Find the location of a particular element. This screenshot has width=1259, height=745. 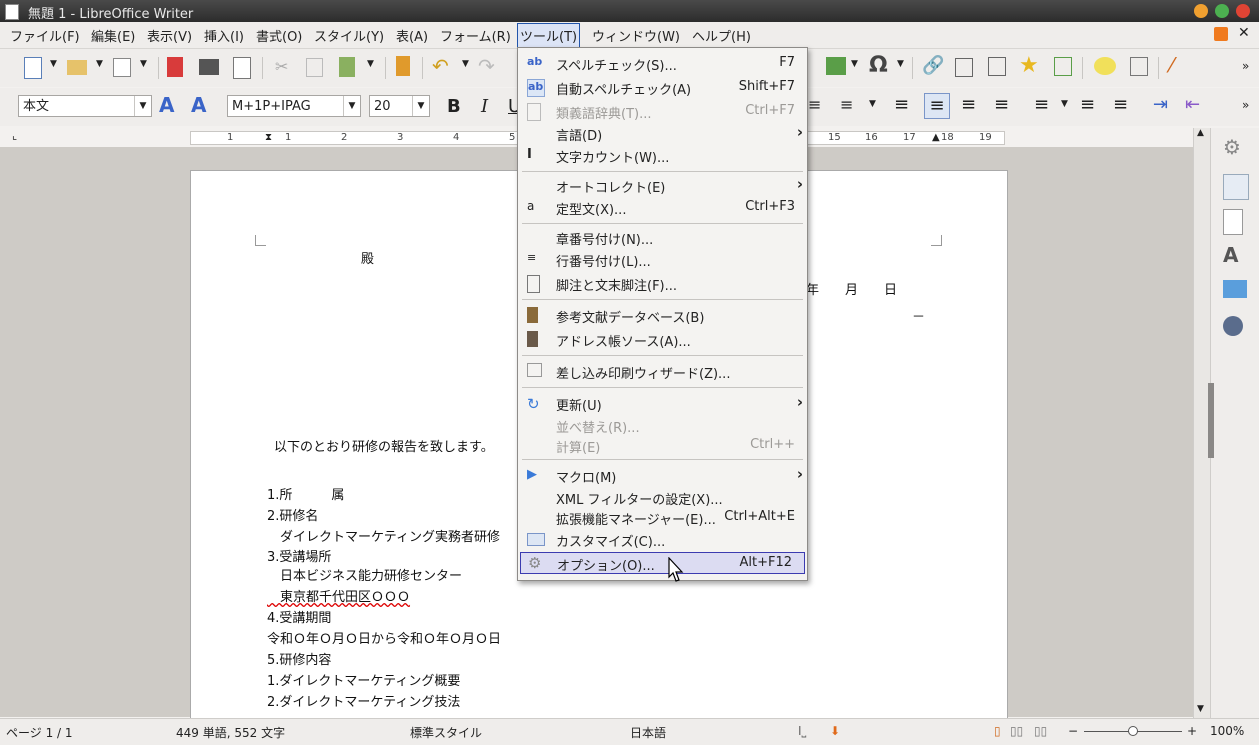

menu-tools: ツール(T) is located at coordinates (549, 35).